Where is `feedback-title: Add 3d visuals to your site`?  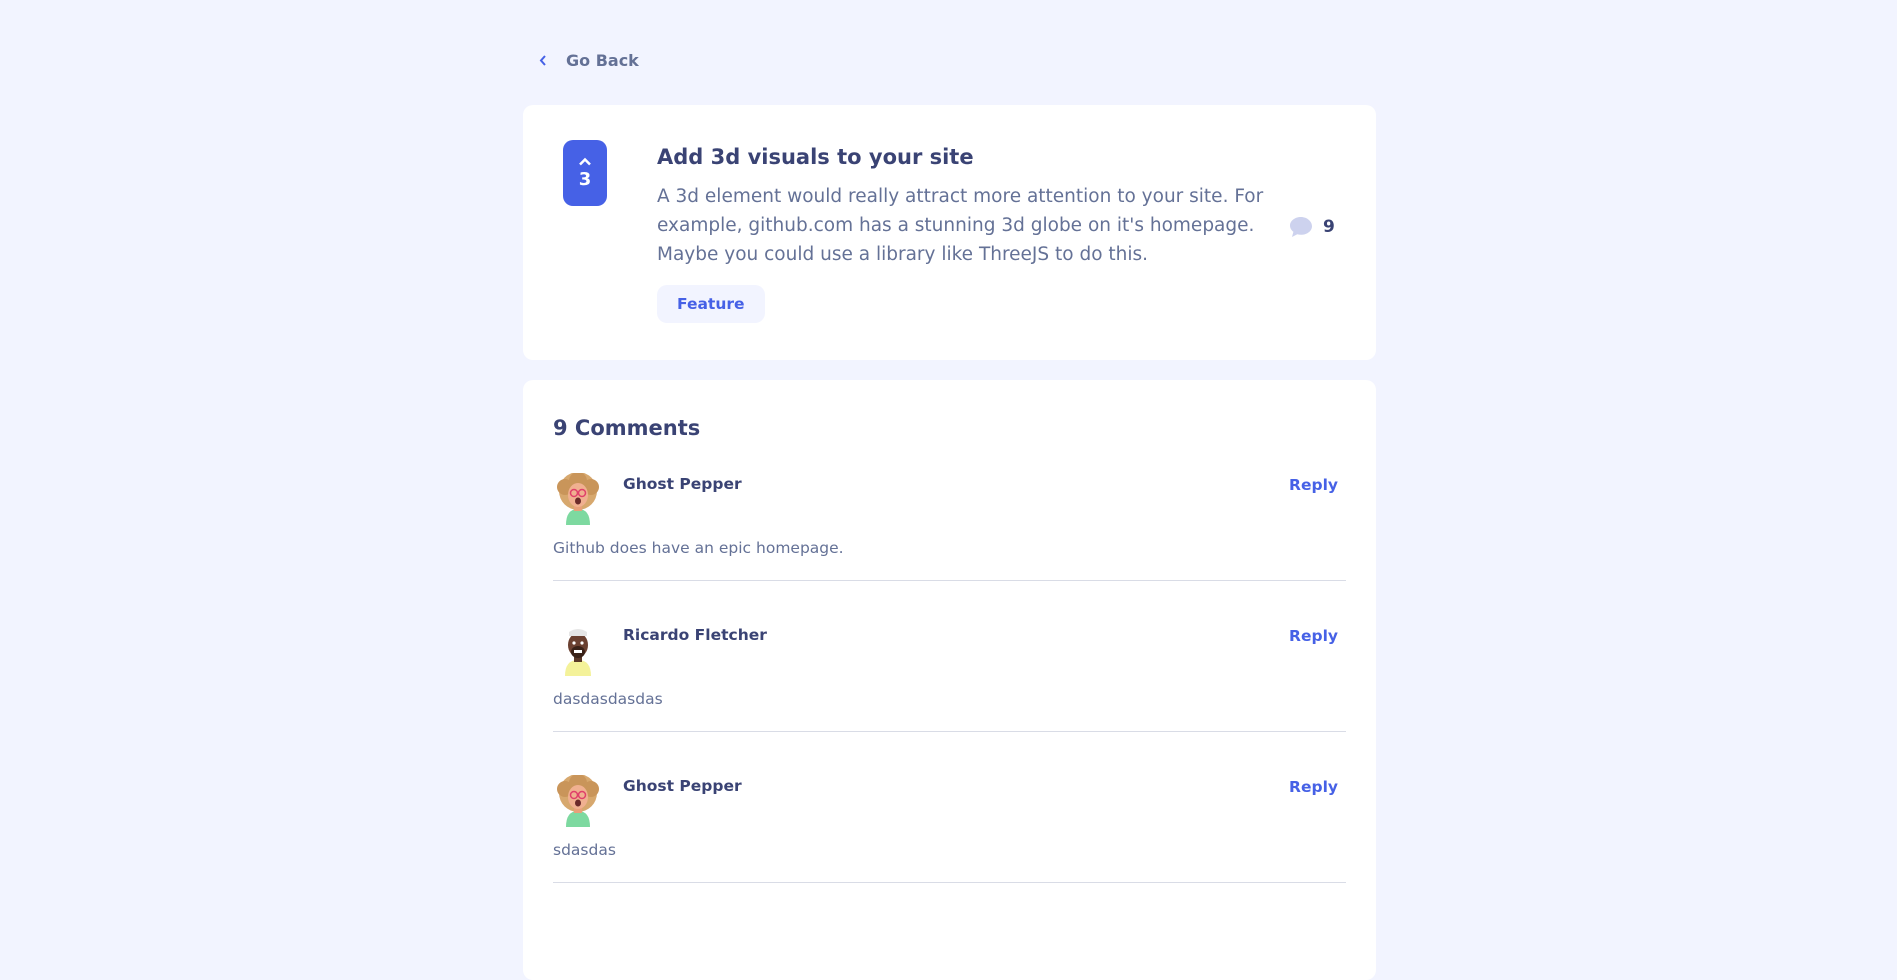 feedback-title: Add 3d visuals to your site is located at coordinates (815, 157).